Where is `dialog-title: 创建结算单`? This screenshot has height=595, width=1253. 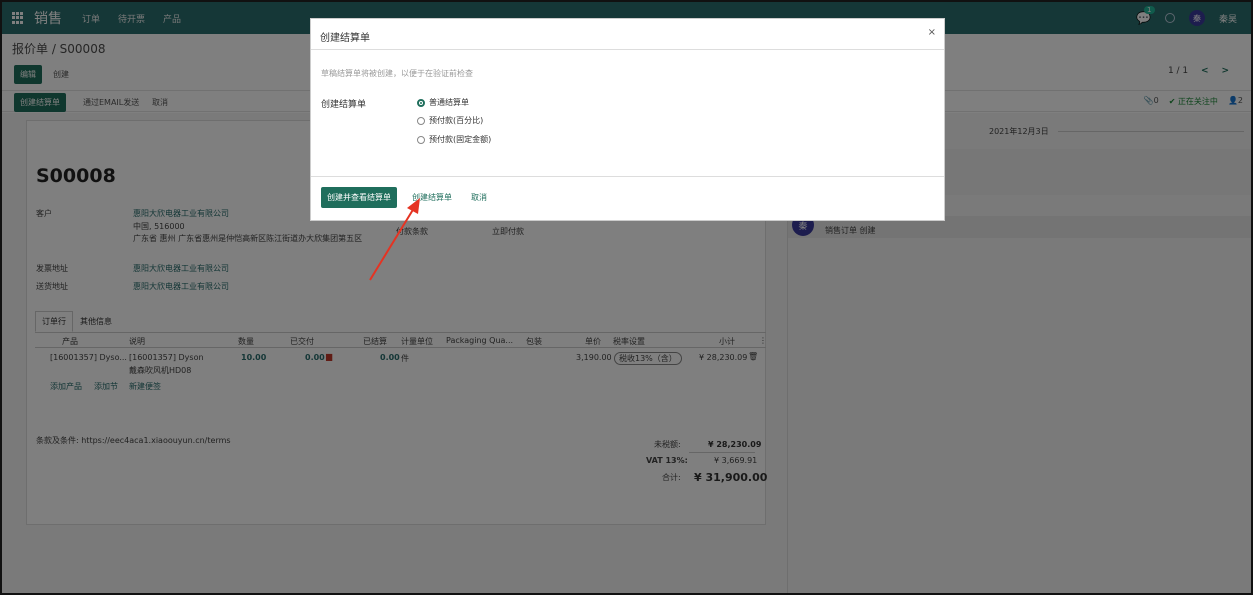
dialog-title: 创建结算单 is located at coordinates (345, 38).